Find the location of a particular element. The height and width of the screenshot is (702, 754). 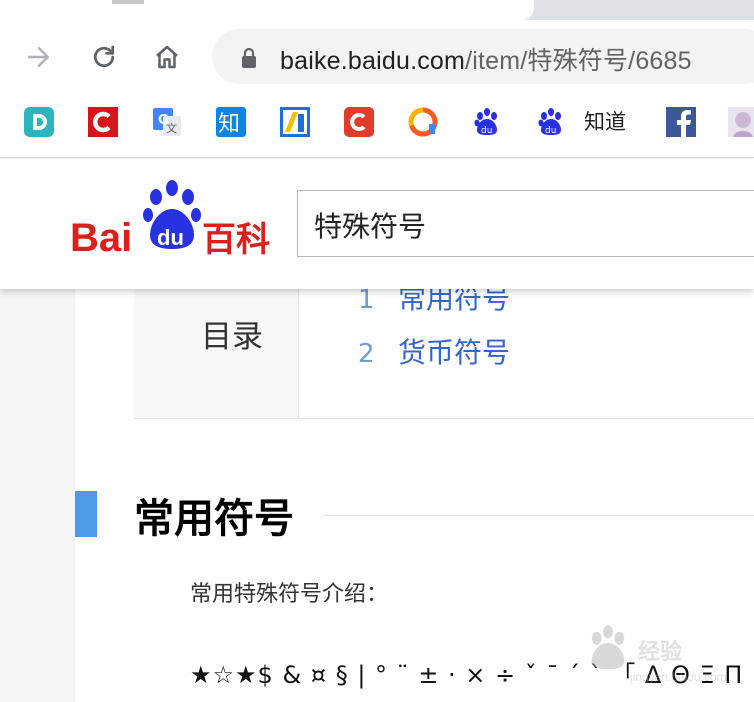

svg-text: Bai is located at coordinates (101, 237).